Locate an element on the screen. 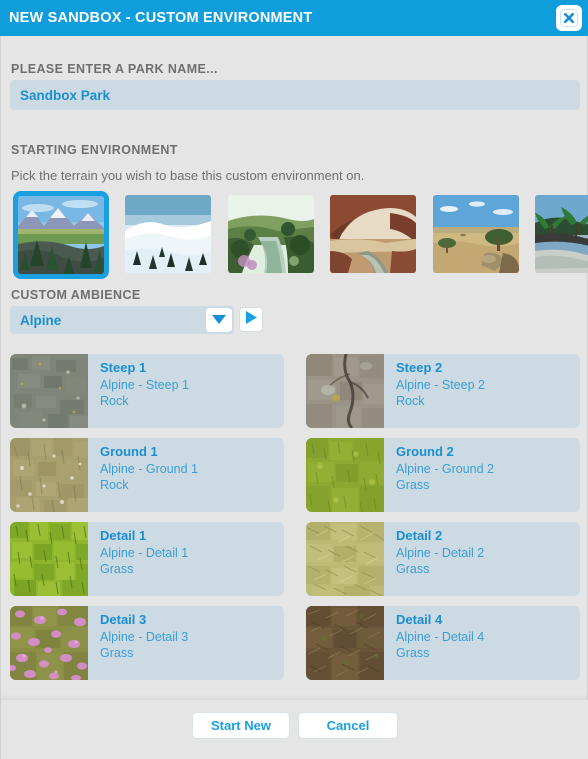 The image size is (588, 759). tropical-terrain-thumbnail is located at coordinates (561, 234).